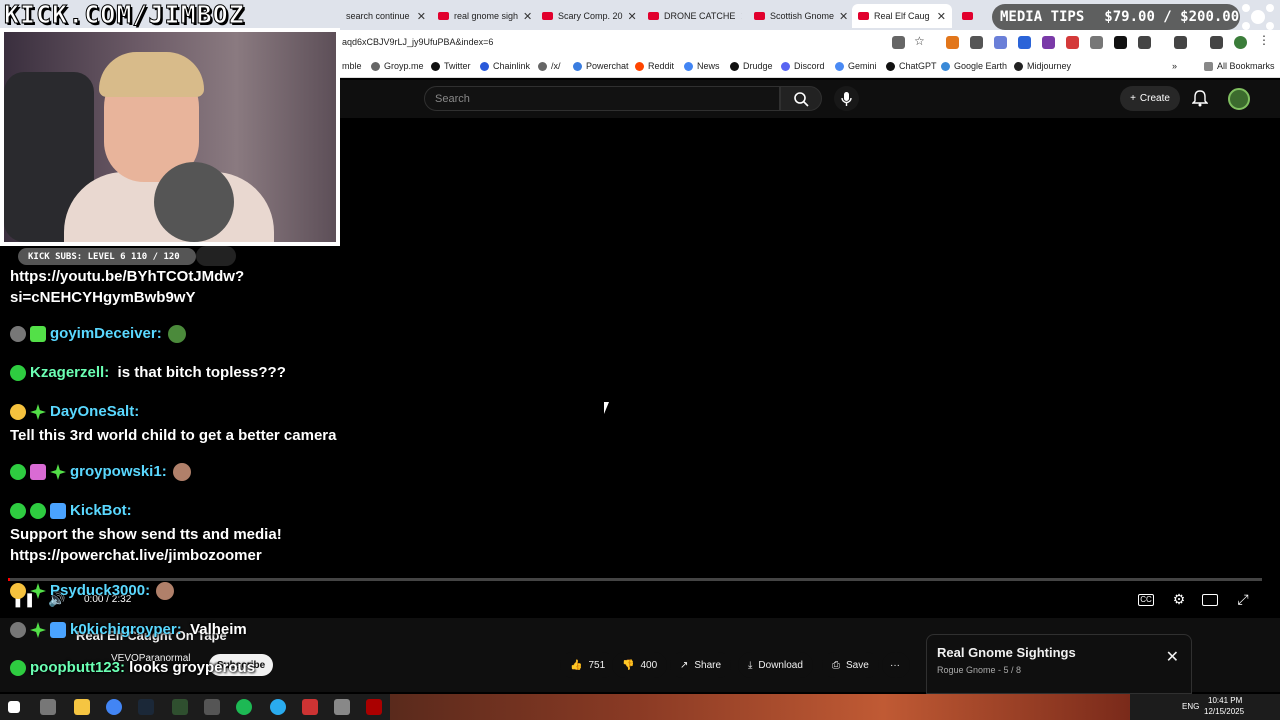 This screenshot has width=1280, height=720. Describe the element at coordinates (1246, 66) in the screenshot. I see `bookmark-label: All Bookmarks` at that location.